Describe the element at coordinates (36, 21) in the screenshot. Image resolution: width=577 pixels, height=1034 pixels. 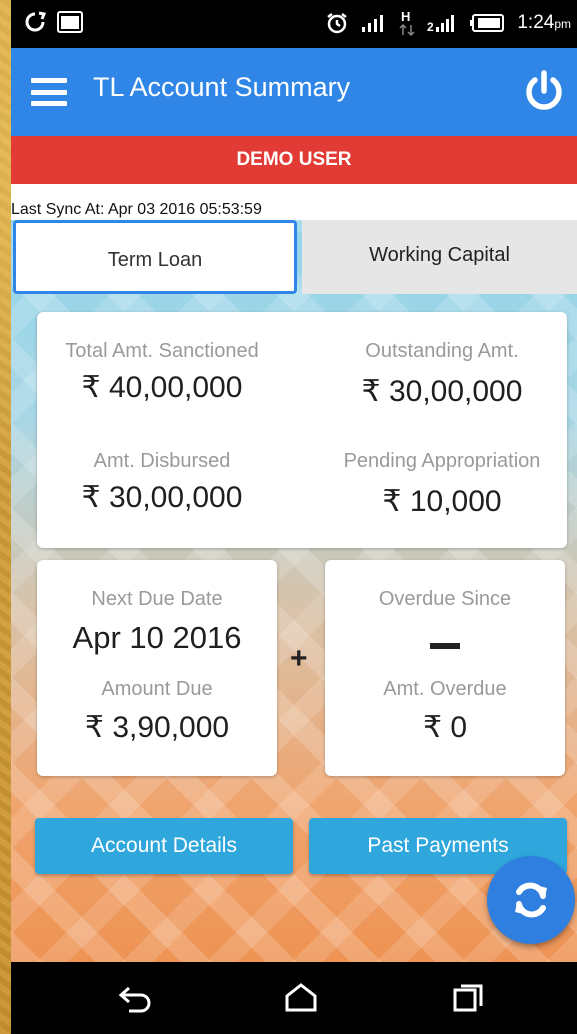
I see `sync-icon` at that location.